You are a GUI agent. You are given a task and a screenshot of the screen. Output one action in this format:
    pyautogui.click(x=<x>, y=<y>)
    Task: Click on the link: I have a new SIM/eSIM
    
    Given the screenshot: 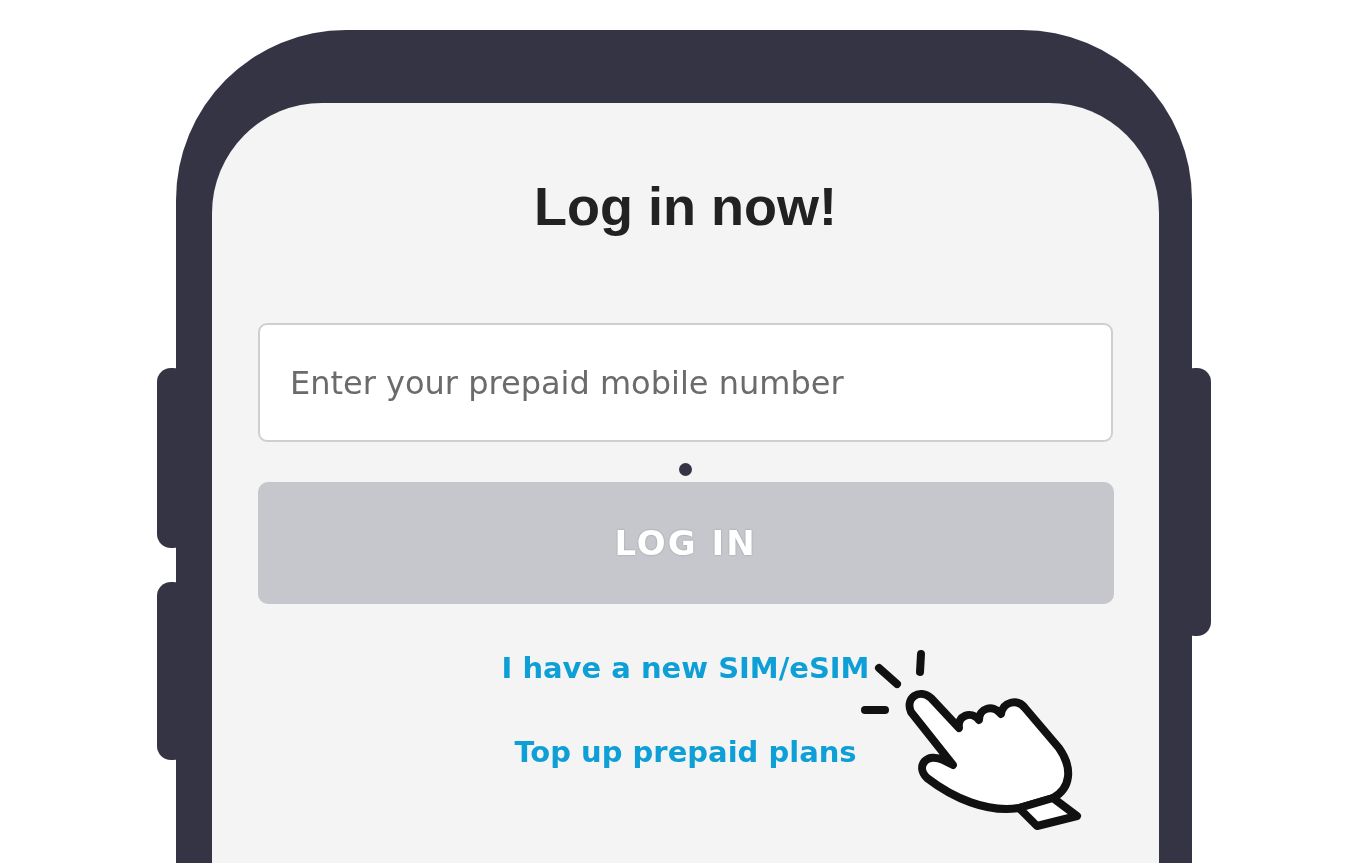 What is the action you would take?
    pyautogui.click(x=685, y=668)
    